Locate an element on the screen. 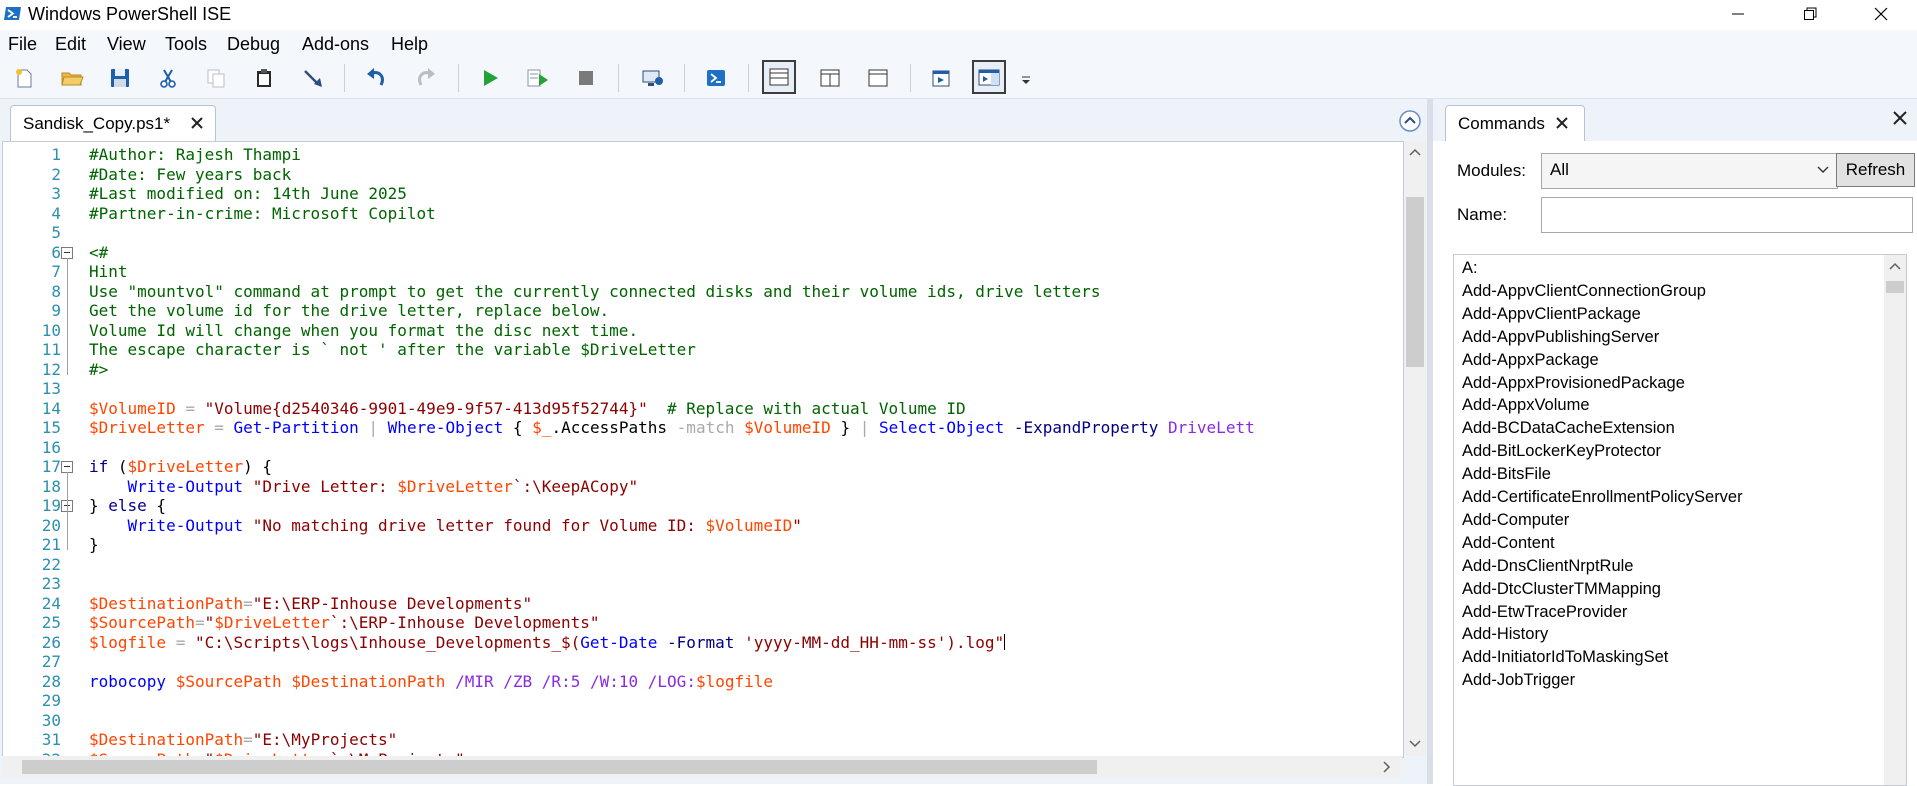 This screenshot has width=1917, height=786. command-list-item: Add-JobTrigger is located at coordinates (1518, 680).